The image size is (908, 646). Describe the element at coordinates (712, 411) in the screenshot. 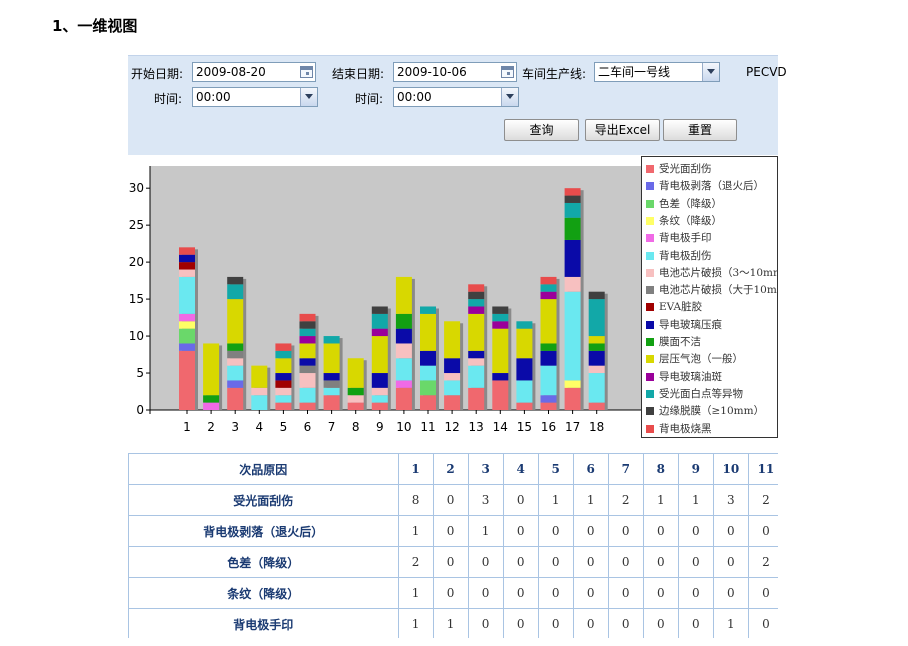

I see `legend-label: 边缘脱膜（≥10mm）` at that location.